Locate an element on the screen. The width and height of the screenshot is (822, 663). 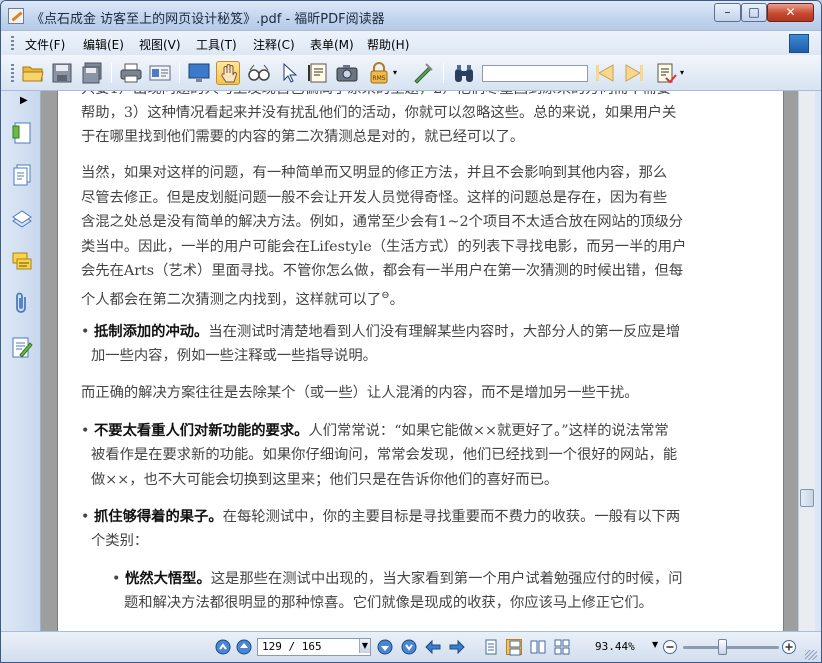
open-folder-icon is located at coordinates (33, 73).